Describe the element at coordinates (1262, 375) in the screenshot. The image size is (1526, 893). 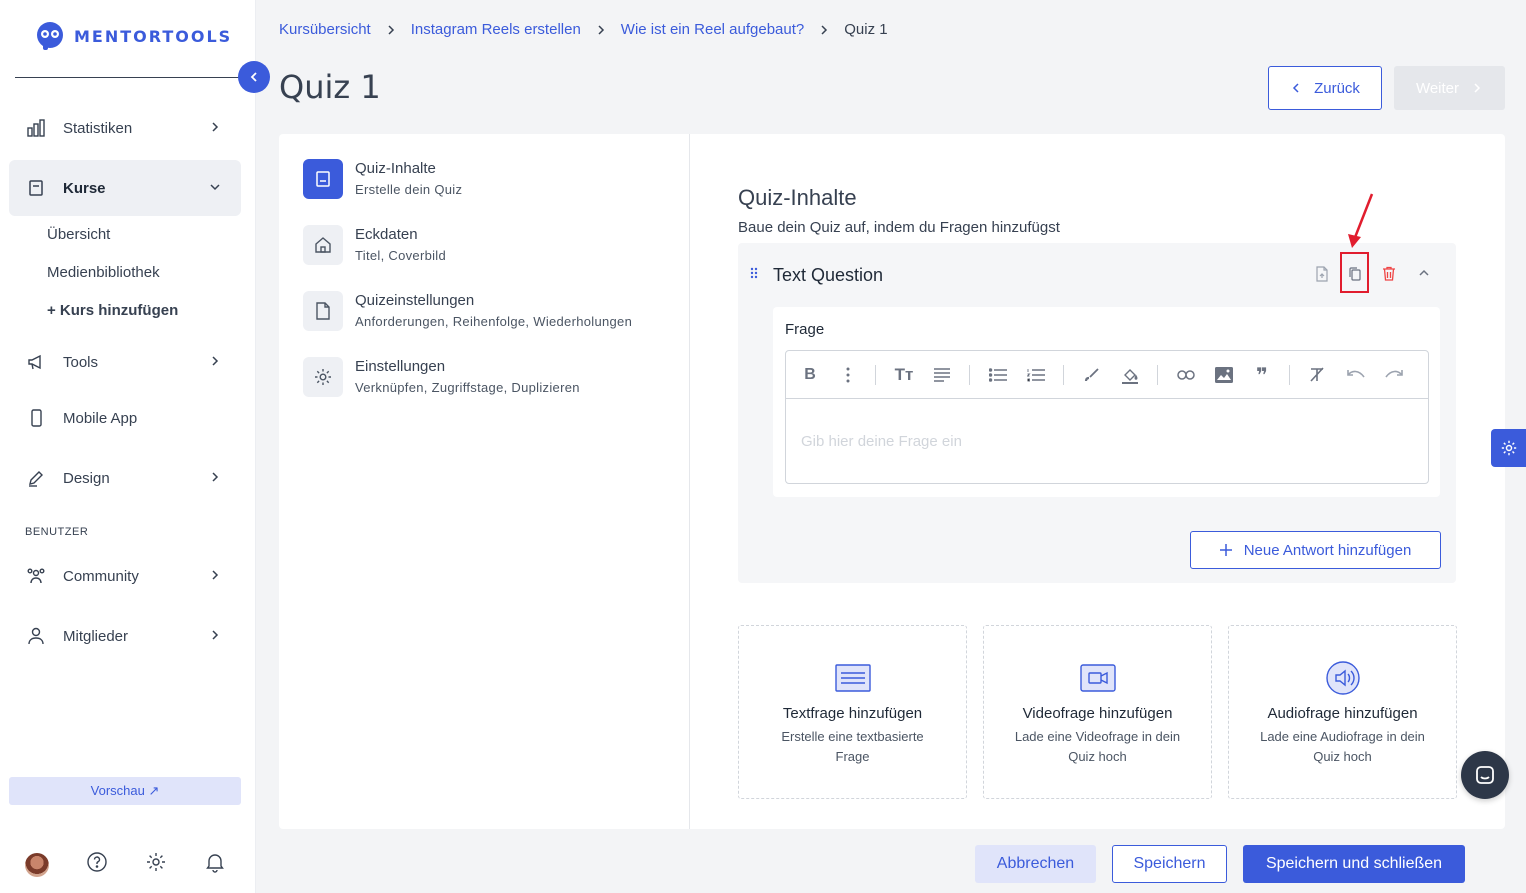
I see `quote-icon: ❞` at that location.